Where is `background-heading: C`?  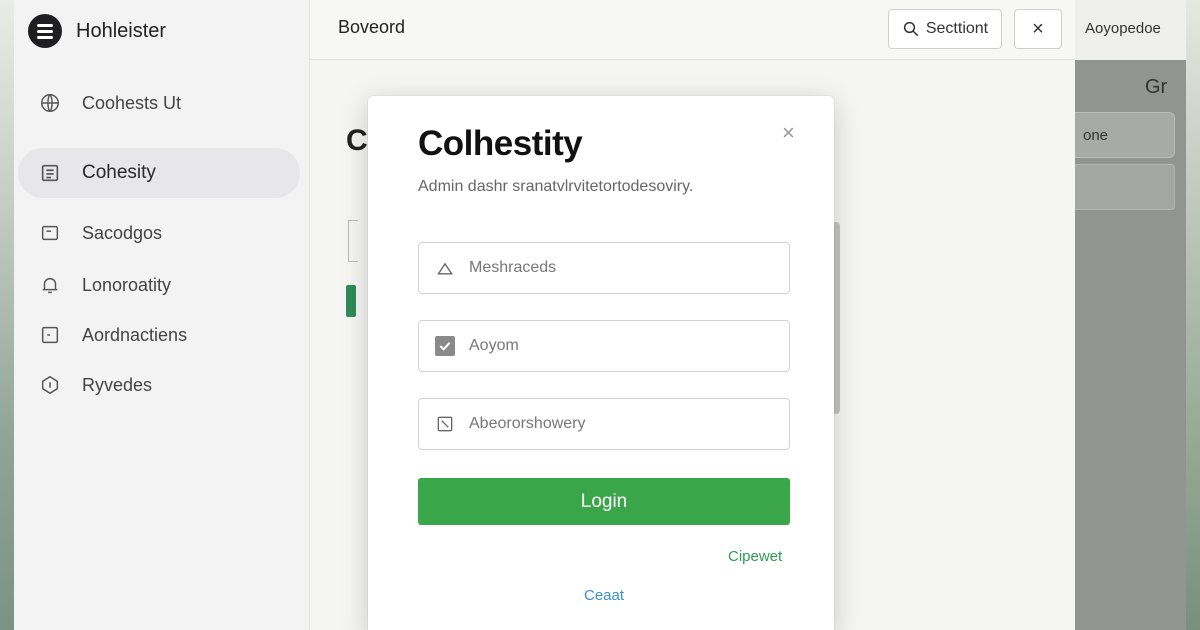
background-heading: C is located at coordinates (357, 140).